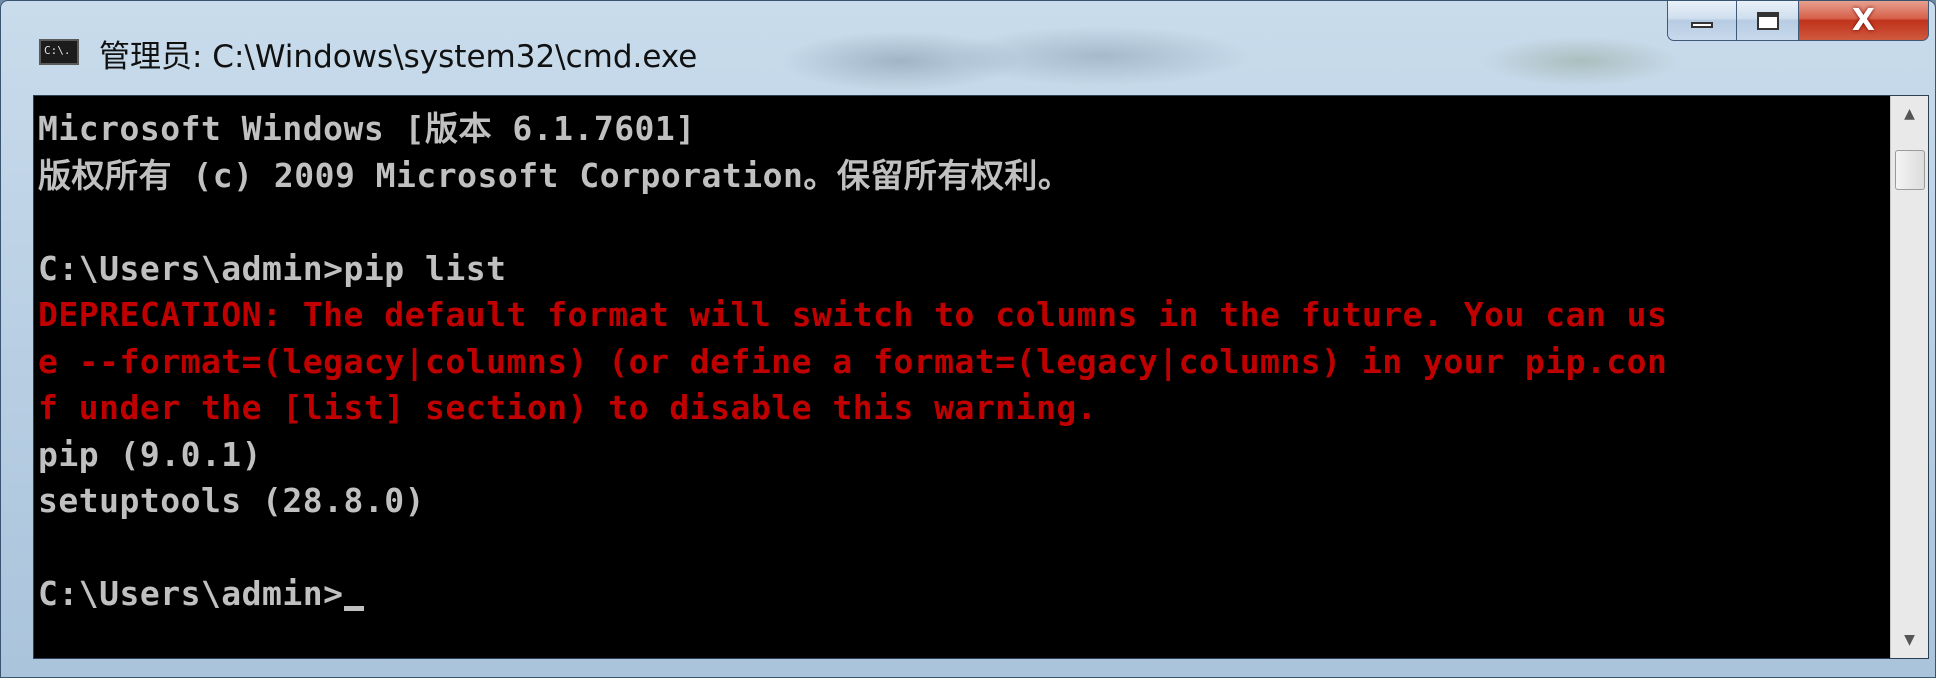 The width and height of the screenshot is (1936, 678). What do you see at coordinates (1910, 170) in the screenshot?
I see `scrollbar-thumb` at bounding box center [1910, 170].